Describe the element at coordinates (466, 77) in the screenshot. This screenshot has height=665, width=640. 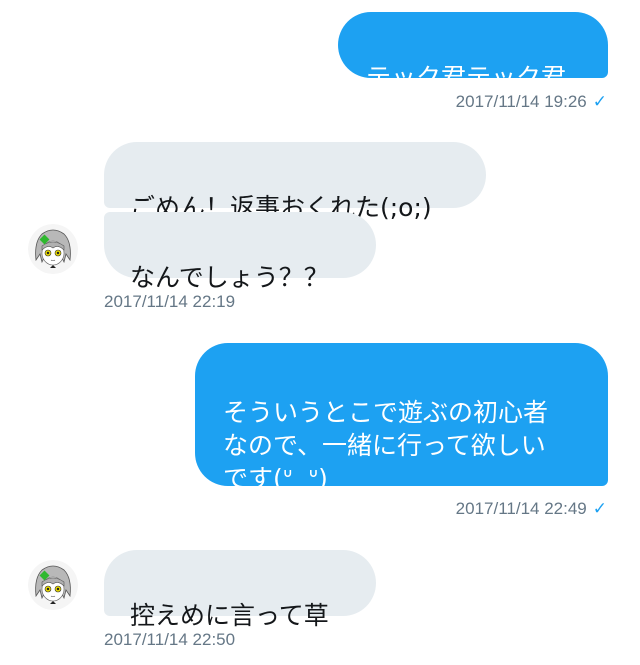
I see `message-text: テック君テック君` at that location.